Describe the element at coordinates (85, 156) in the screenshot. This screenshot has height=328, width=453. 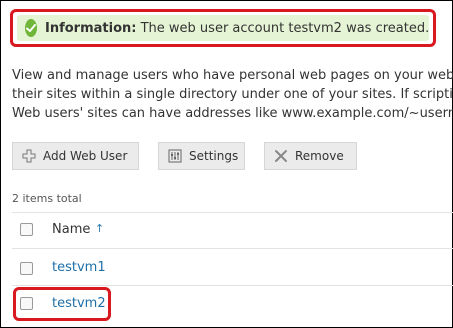
I see `add-web-user-label: Add Web User` at that location.